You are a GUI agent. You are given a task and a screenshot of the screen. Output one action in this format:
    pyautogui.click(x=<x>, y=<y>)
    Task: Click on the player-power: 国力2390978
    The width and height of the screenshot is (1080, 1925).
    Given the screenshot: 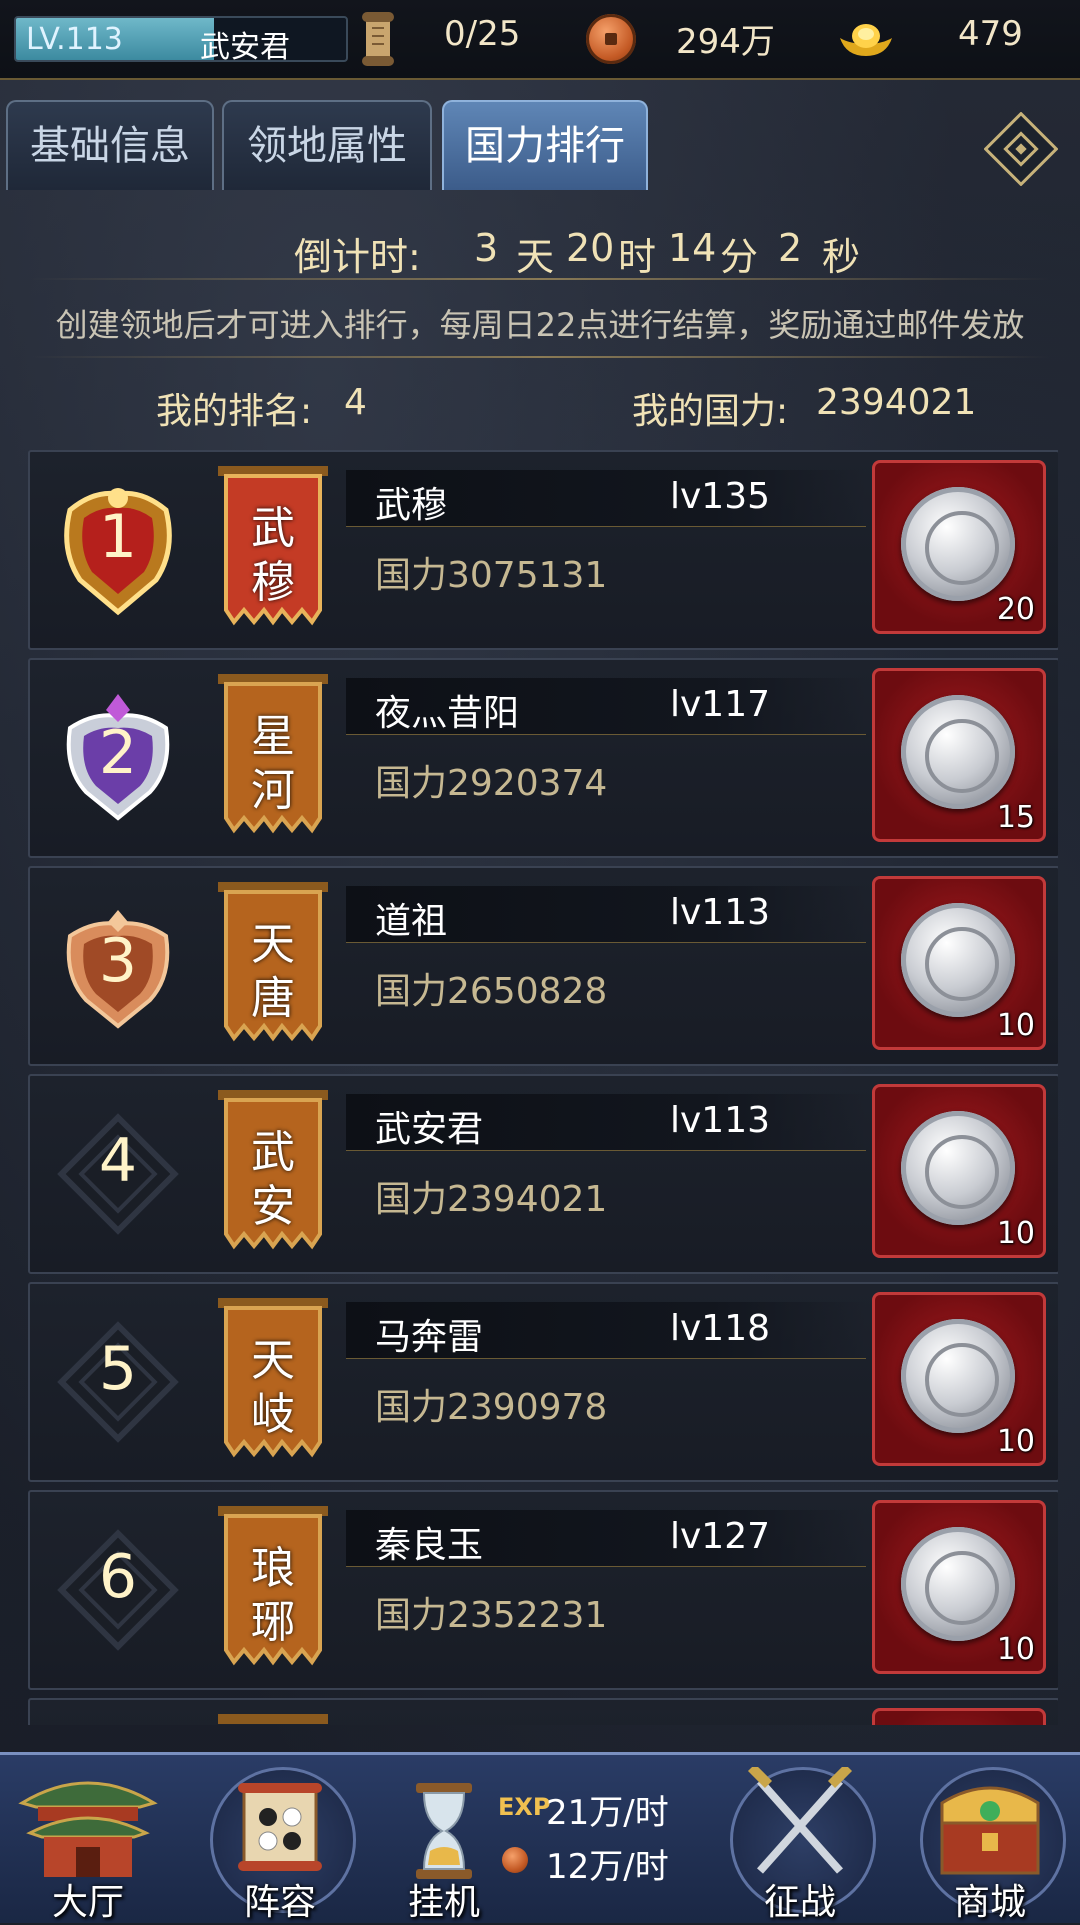 What is the action you would take?
    pyautogui.click(x=491, y=1407)
    